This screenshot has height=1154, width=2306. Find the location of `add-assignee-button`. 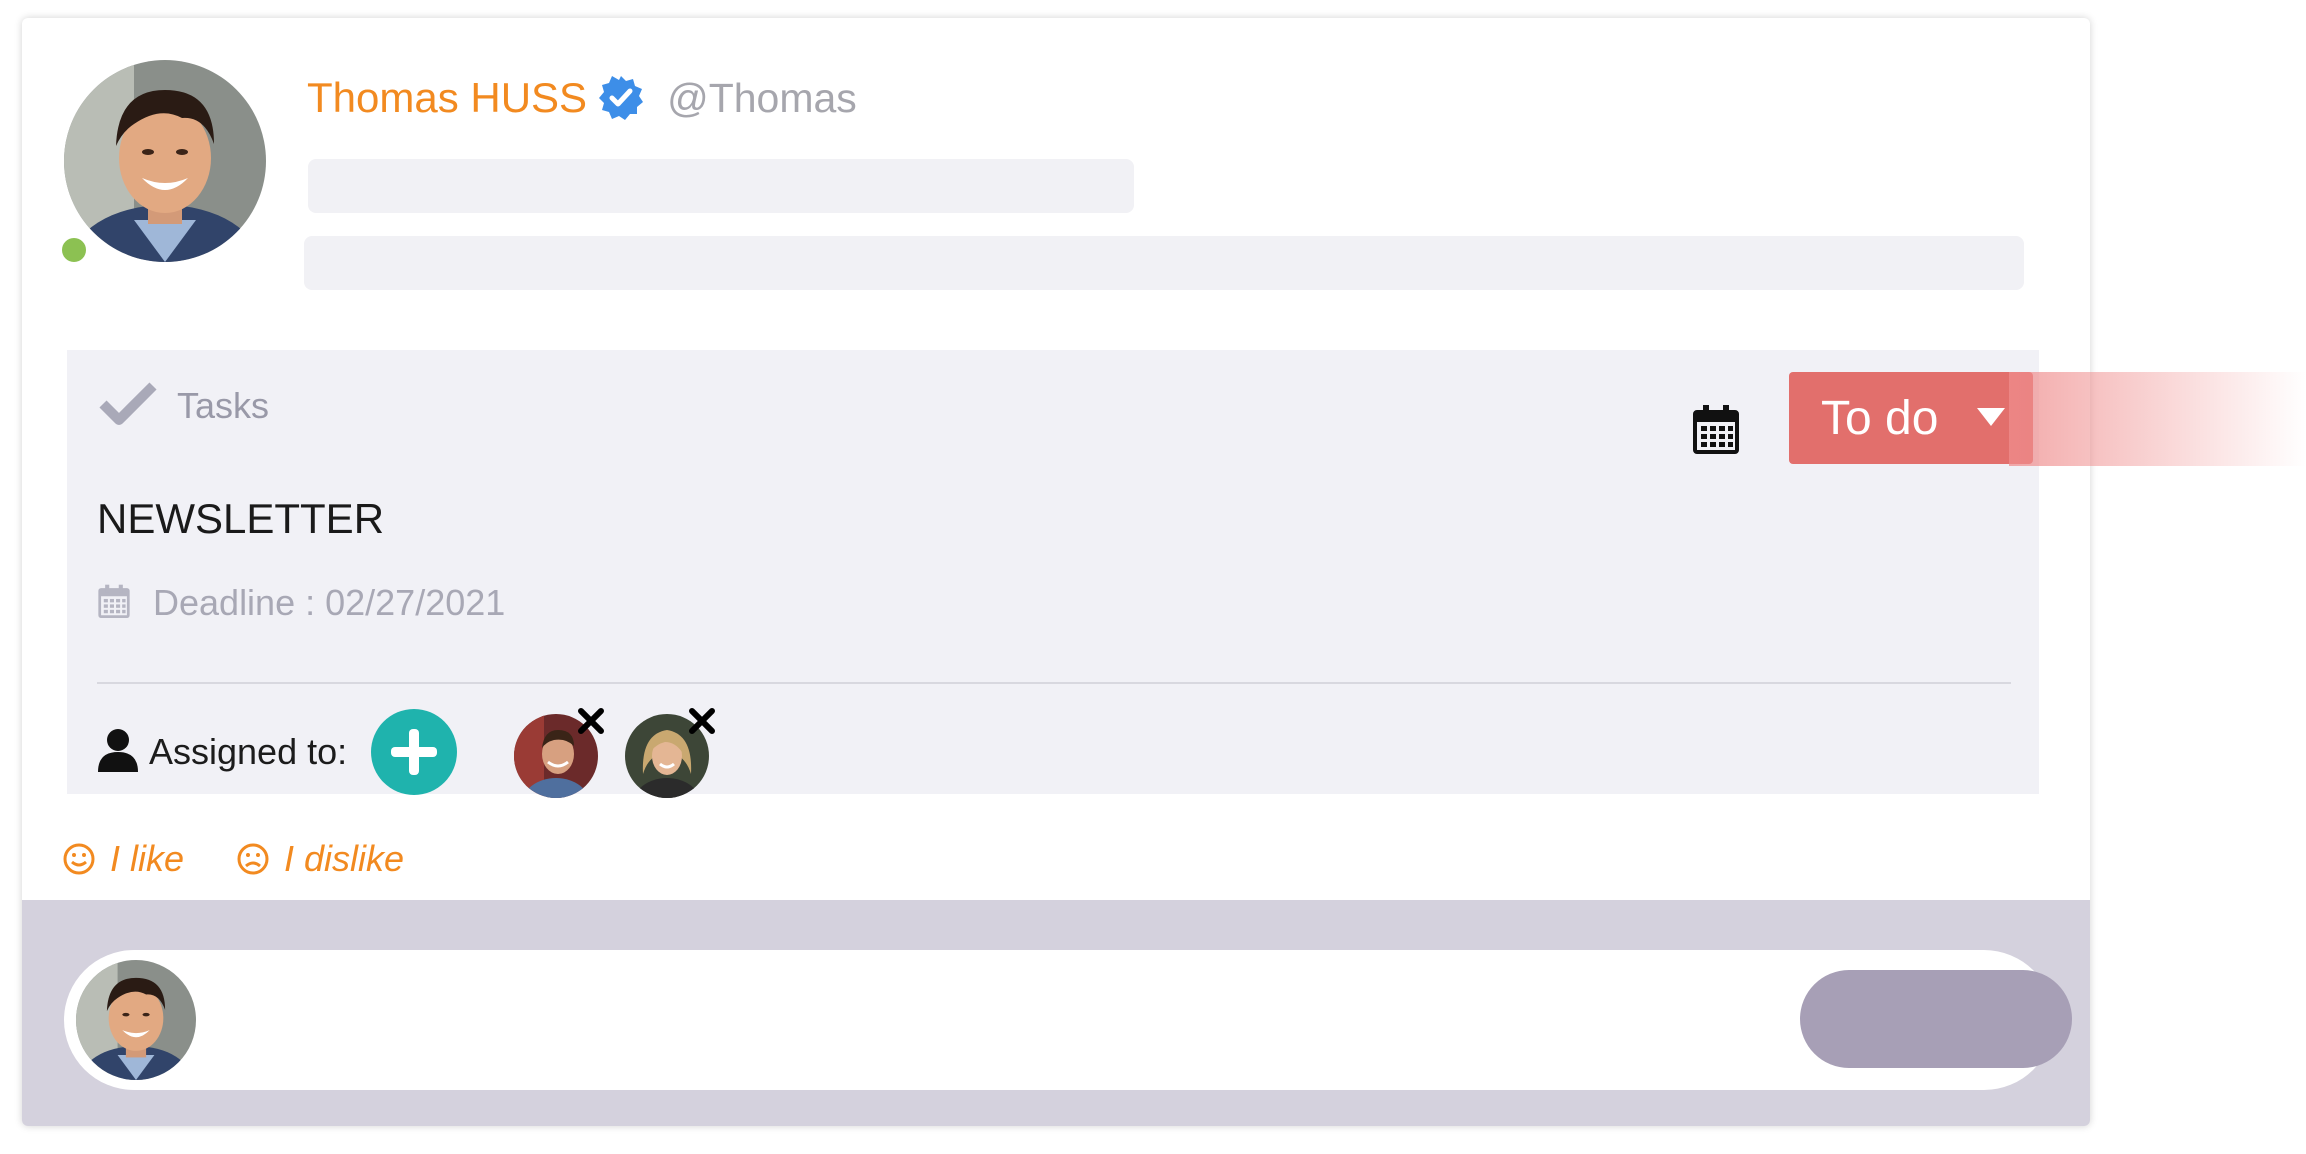

add-assignee-button is located at coordinates (414, 752).